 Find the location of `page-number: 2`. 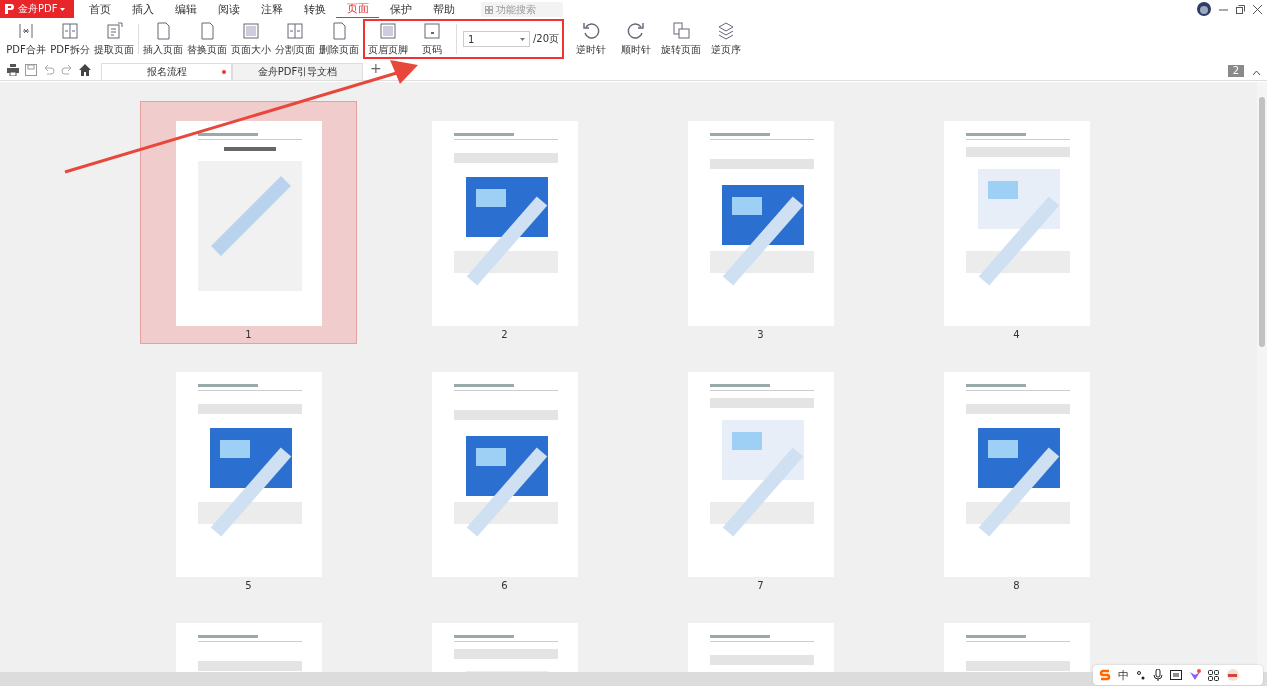

page-number: 2 is located at coordinates (504, 335).